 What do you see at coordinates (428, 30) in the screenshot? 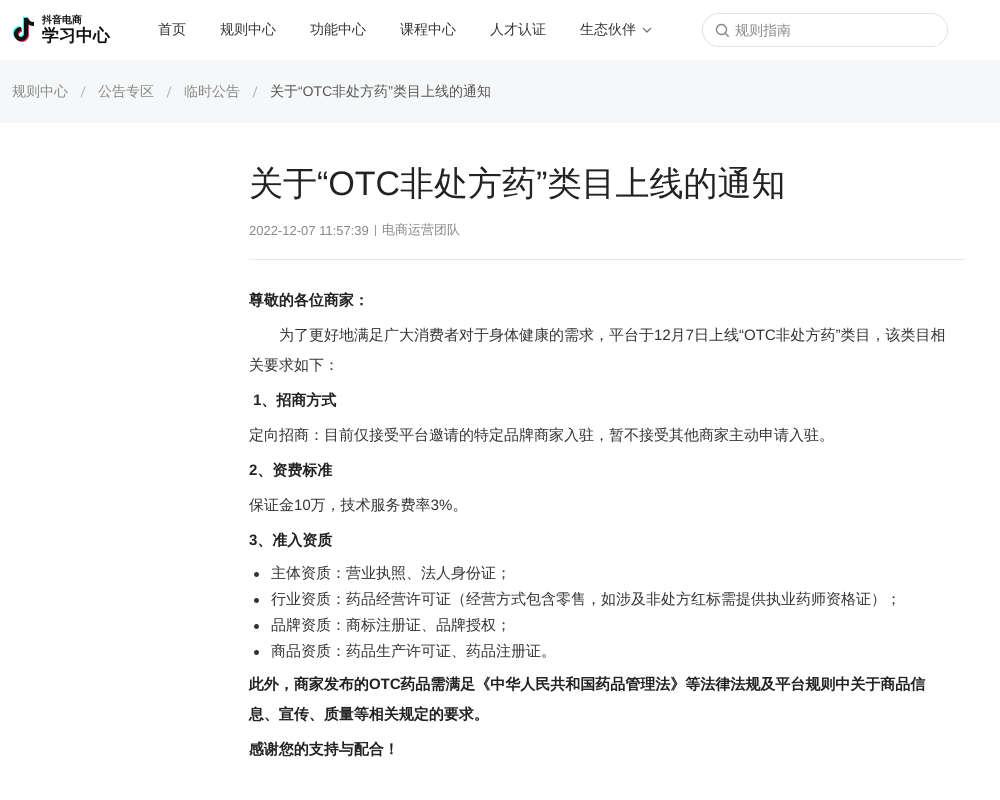
I see `nav-link: 课程中心` at bounding box center [428, 30].